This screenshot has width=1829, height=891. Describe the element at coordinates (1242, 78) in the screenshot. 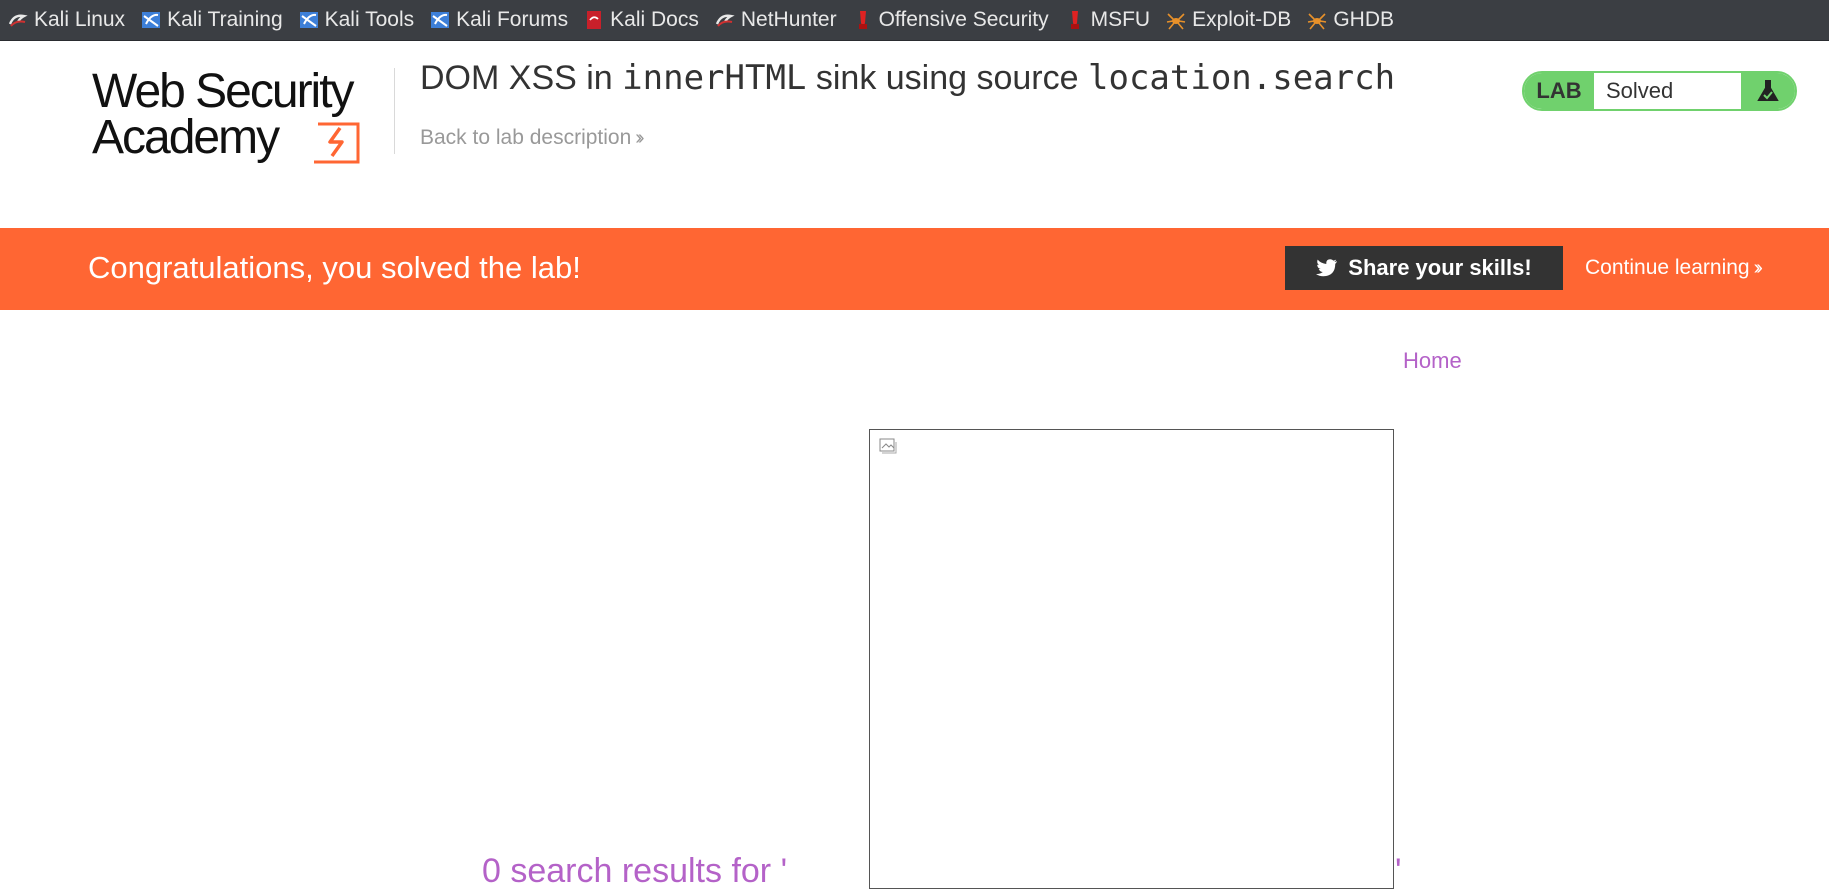

I see `lab-title-code-source: location.search` at that location.